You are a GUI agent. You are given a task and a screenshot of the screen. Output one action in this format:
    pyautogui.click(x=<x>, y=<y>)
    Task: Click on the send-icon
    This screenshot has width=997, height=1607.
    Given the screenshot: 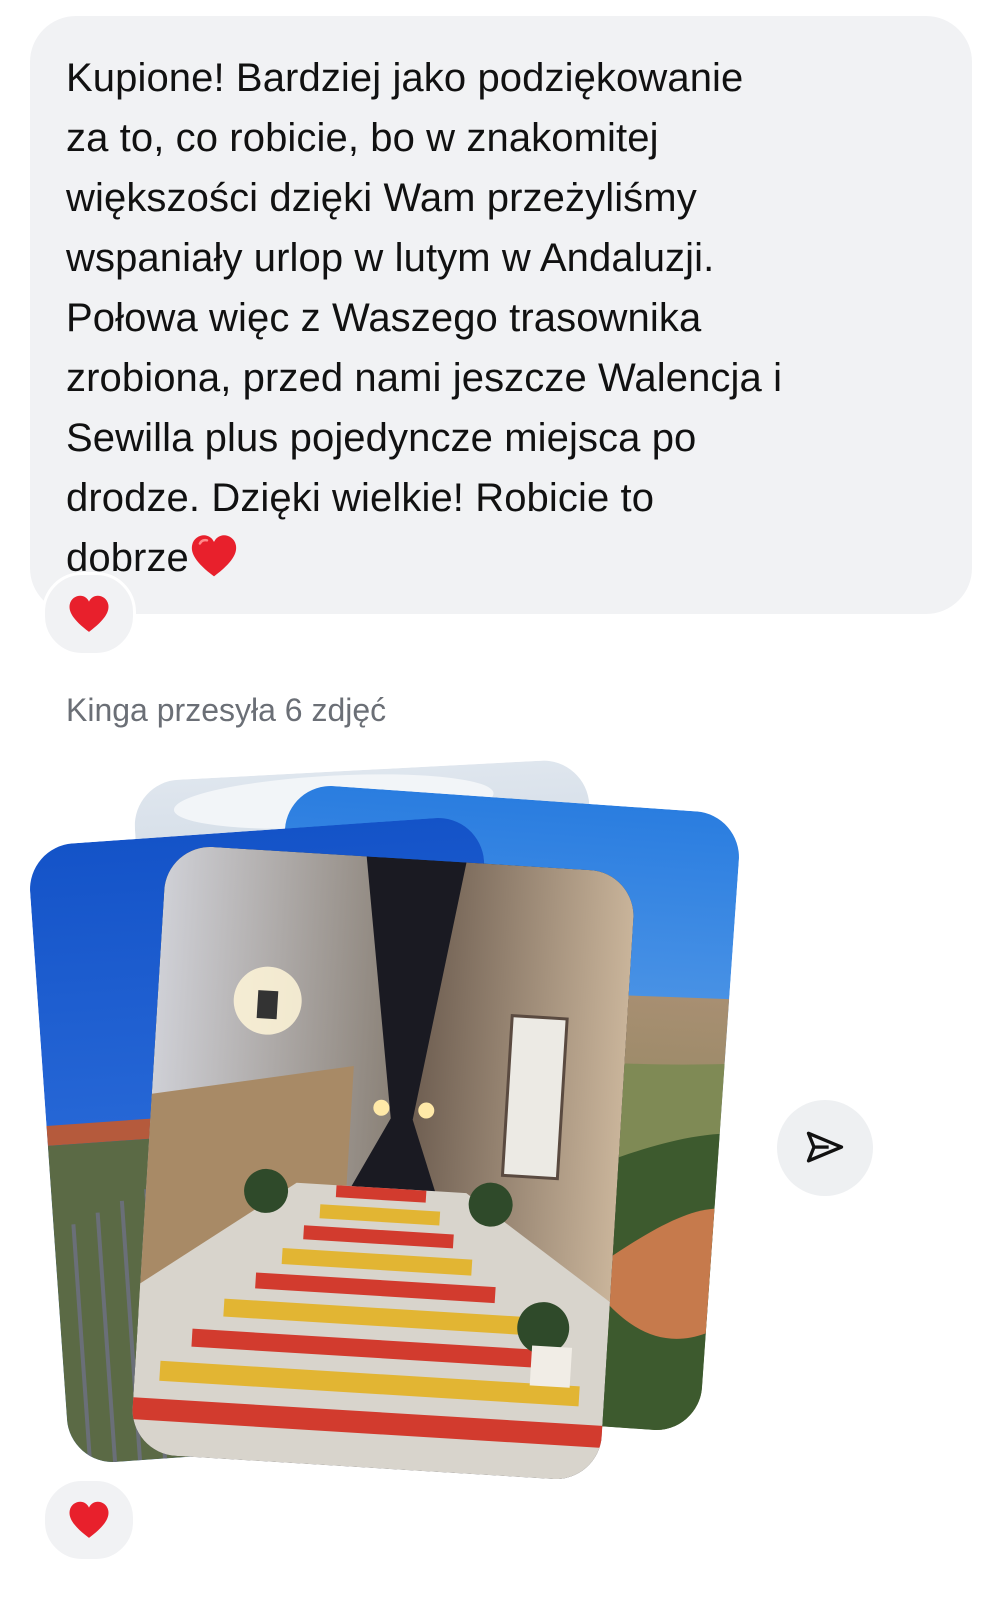 What is the action you would take?
    pyautogui.click(x=825, y=1147)
    